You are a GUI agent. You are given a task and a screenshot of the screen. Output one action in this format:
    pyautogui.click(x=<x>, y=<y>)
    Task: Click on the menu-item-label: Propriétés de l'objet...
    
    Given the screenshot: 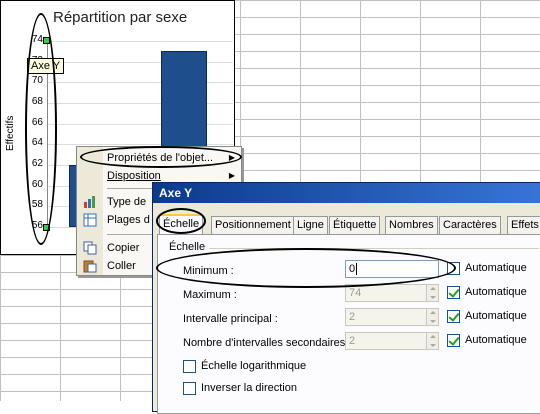 What is the action you would take?
    pyautogui.click(x=160, y=158)
    